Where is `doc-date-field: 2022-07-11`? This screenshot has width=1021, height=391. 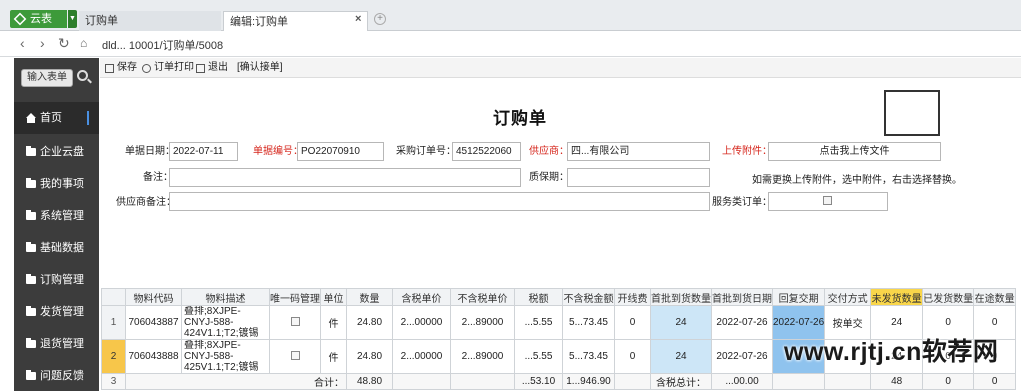 doc-date-field: 2022-07-11 is located at coordinates (203, 151).